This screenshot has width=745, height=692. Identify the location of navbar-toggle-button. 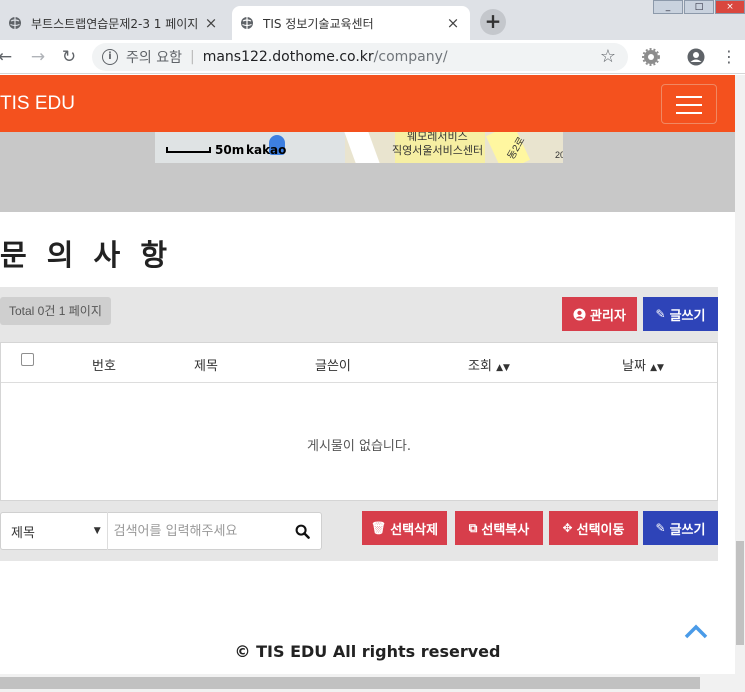
(689, 104).